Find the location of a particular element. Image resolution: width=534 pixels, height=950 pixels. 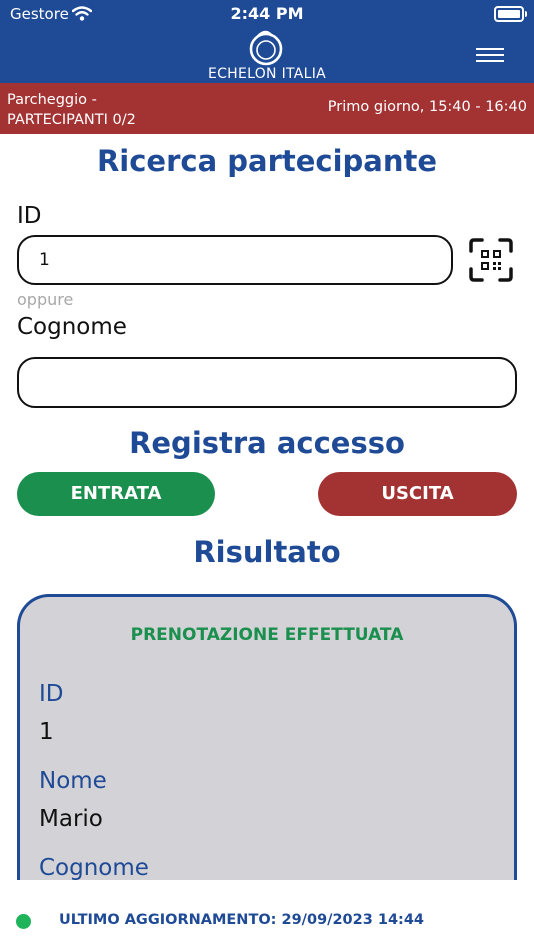

participants-info: Parcheggio - PARTECIPANTI 0/2 is located at coordinates (107, 110).